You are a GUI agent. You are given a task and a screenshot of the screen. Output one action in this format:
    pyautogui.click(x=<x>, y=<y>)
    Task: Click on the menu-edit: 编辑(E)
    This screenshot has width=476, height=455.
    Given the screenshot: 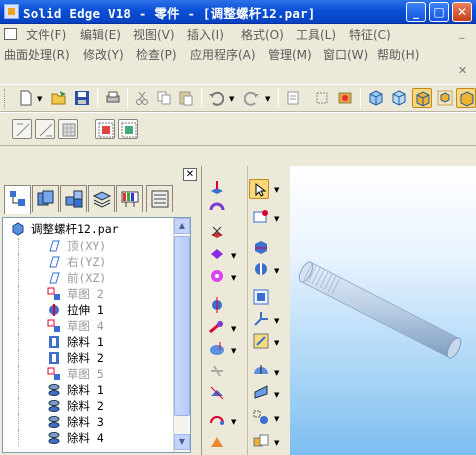 What is the action you would take?
    pyautogui.click(x=100, y=34)
    